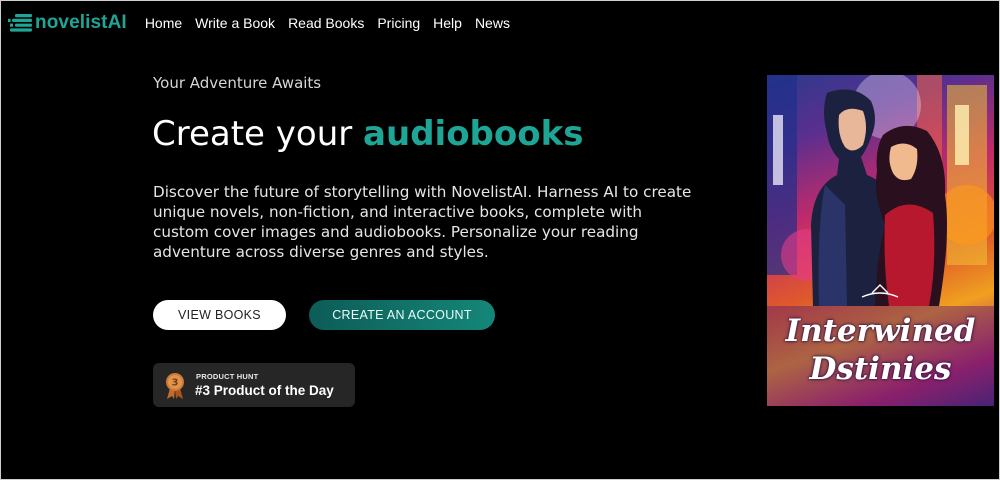 The image size is (1000, 480). Describe the element at coordinates (258, 134) in the screenshot. I see `headline-prefix: Create your` at that location.